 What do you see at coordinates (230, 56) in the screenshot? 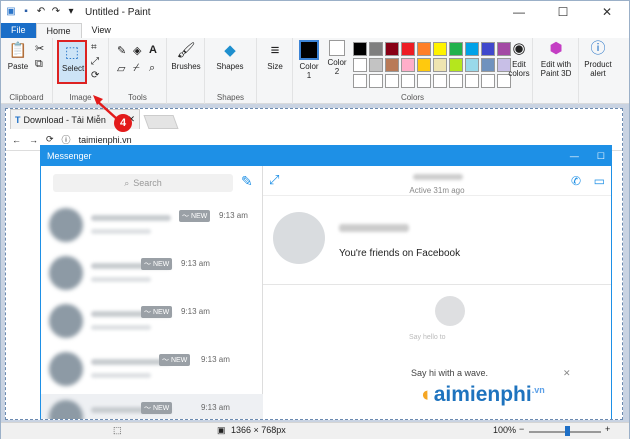
I see `shapes-button: ◆ Shapes` at bounding box center [230, 56].